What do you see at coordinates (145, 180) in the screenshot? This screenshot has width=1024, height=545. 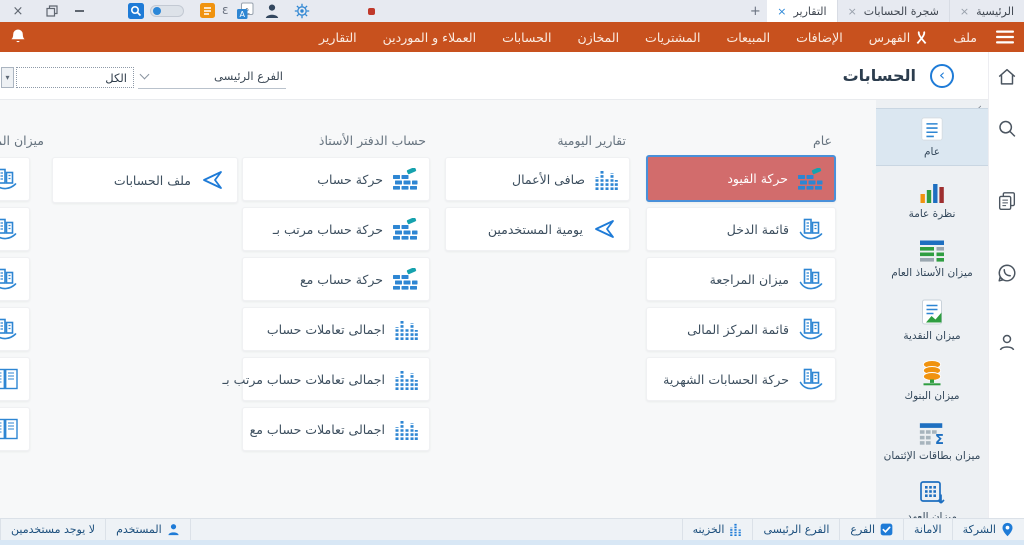 I see `card-accounts-file: ملف الحسابات` at bounding box center [145, 180].